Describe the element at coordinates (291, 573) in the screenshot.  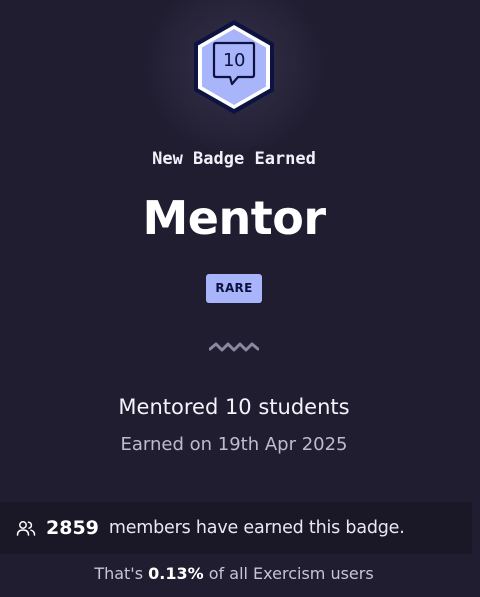
I see `percentage-suffix: of all Exercism users` at that location.